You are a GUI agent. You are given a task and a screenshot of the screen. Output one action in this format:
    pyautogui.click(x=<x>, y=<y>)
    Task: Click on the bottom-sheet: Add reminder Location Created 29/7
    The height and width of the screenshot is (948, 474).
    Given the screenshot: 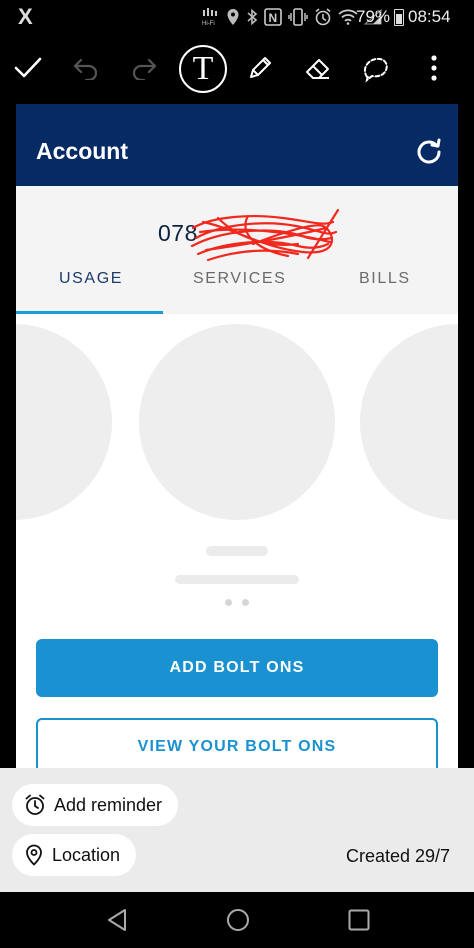 What is the action you would take?
    pyautogui.click(x=237, y=830)
    